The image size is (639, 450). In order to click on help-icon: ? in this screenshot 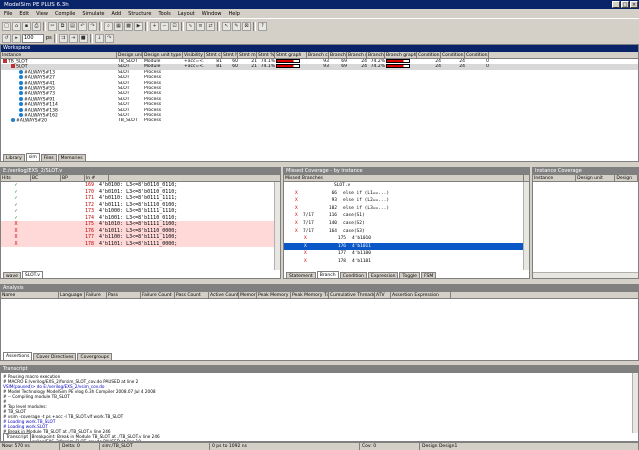, I will do `click(262, 26)`.